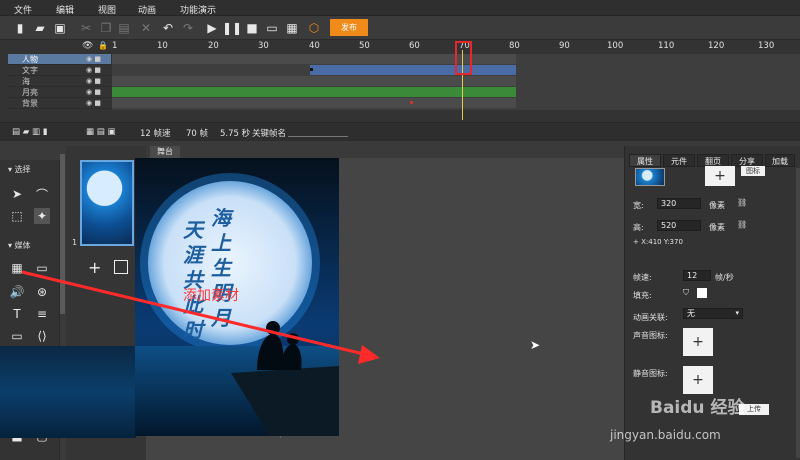 Image resolution: width=800 pixels, height=460 pixels. What do you see at coordinates (147, 9) in the screenshot?
I see `menu-animation: 动画` at bounding box center [147, 9].